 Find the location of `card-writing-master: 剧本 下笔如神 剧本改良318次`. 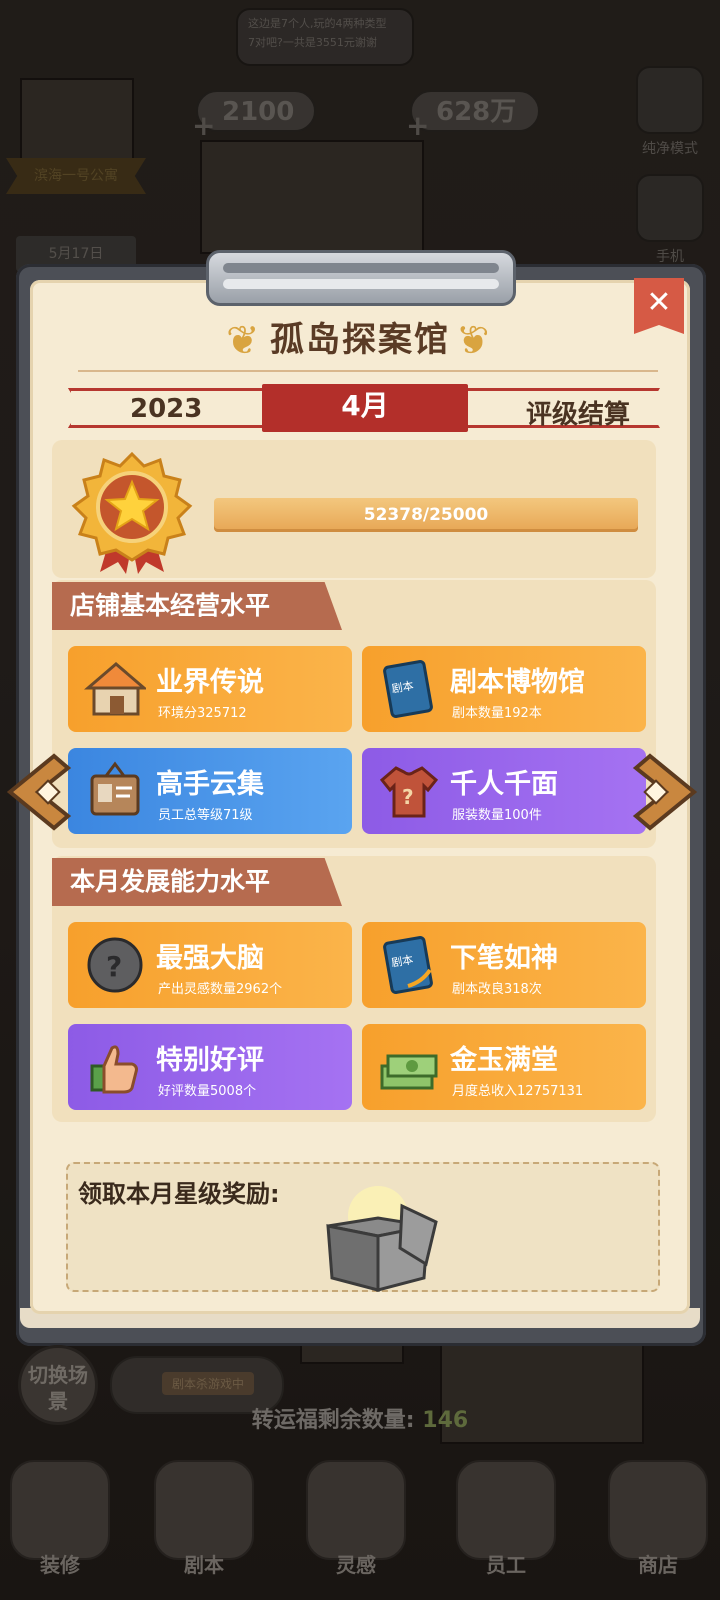

card-writing-master: 剧本 下笔如神 剧本改良318次 is located at coordinates (504, 965).